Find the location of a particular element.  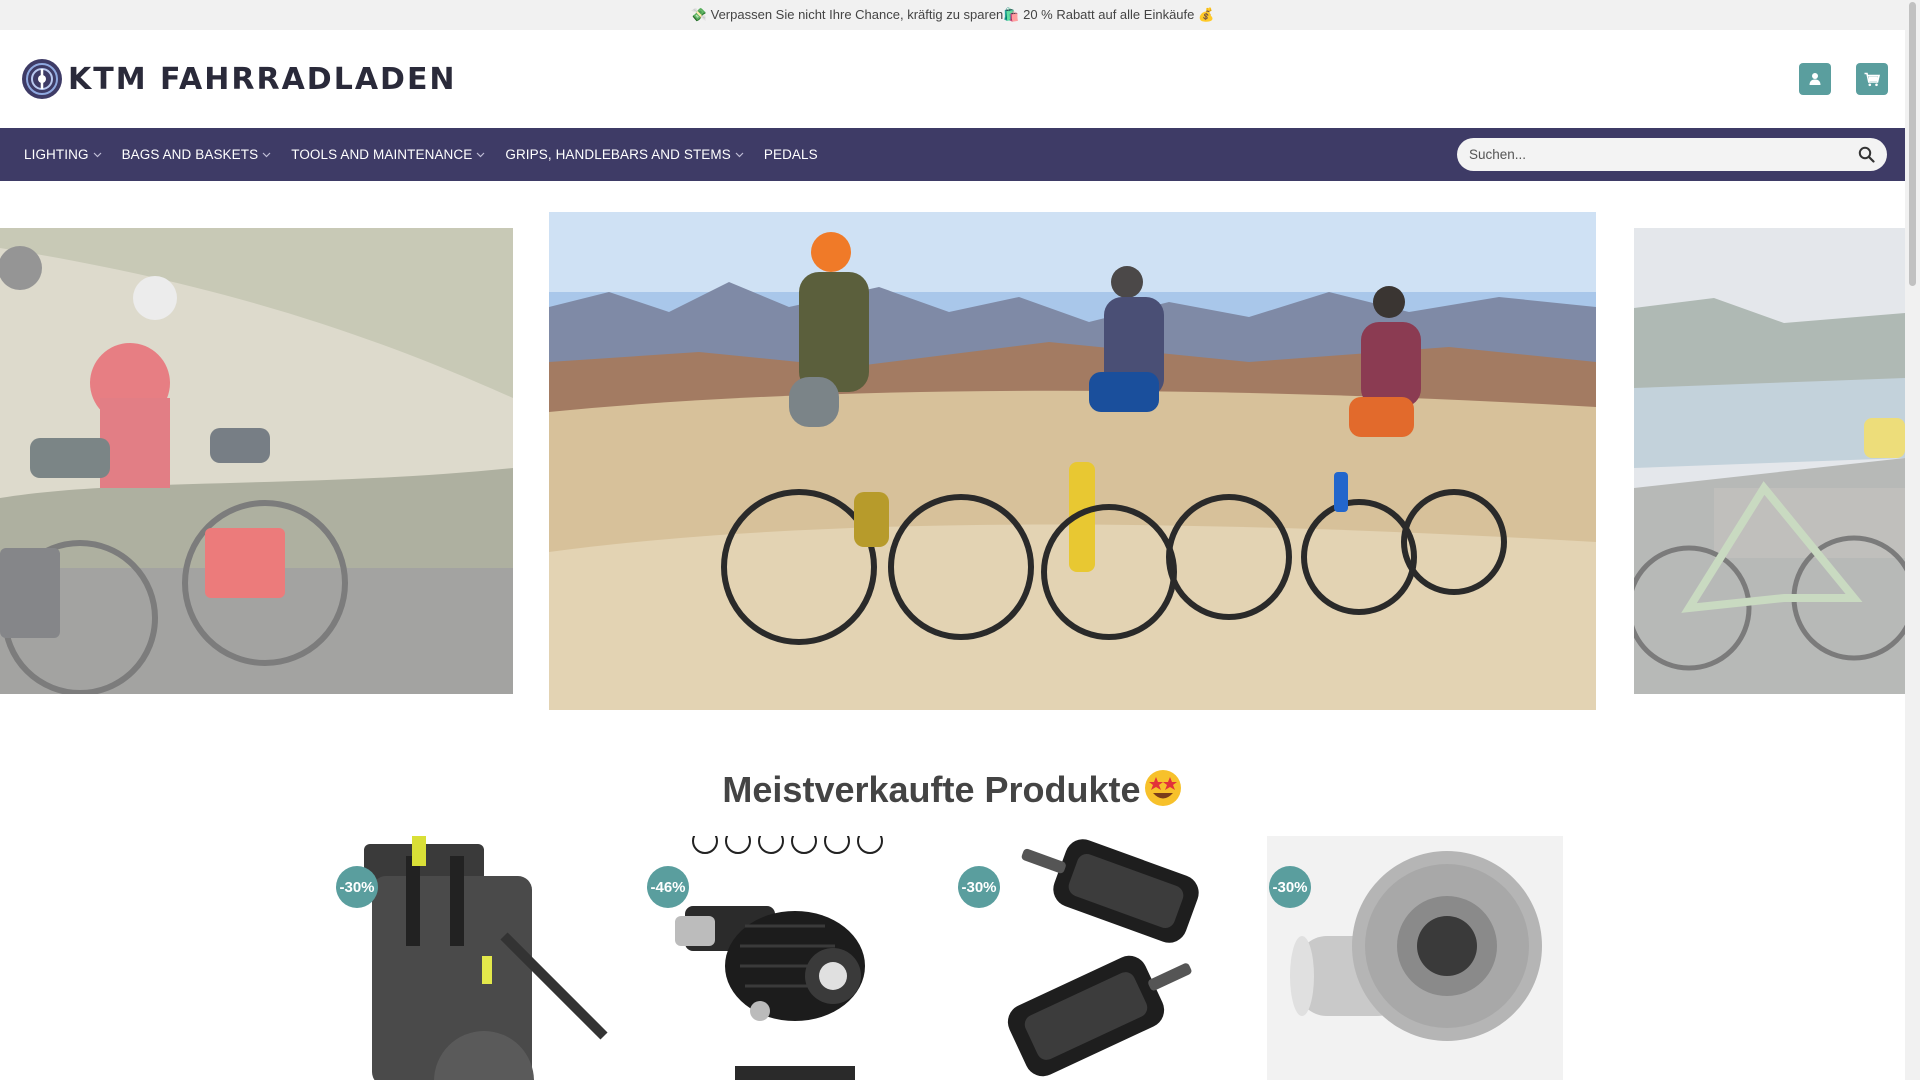

site-logo: KTM FAHRRADLADEN is located at coordinates (238, 79).